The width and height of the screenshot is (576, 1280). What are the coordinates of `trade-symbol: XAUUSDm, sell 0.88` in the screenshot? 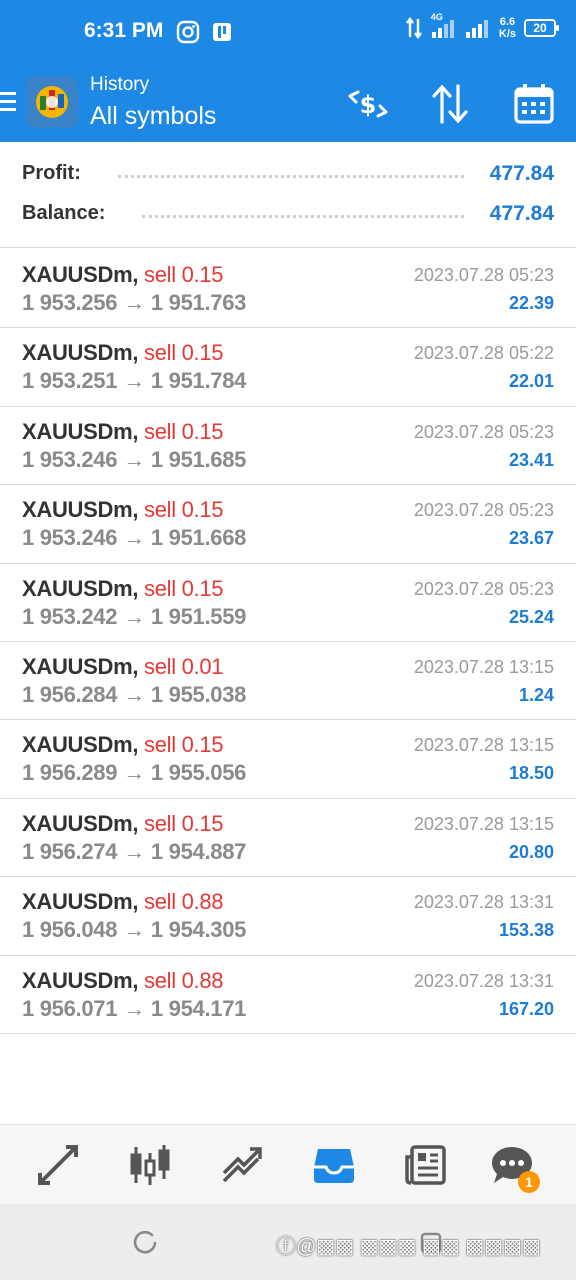 It's located at (123, 980).